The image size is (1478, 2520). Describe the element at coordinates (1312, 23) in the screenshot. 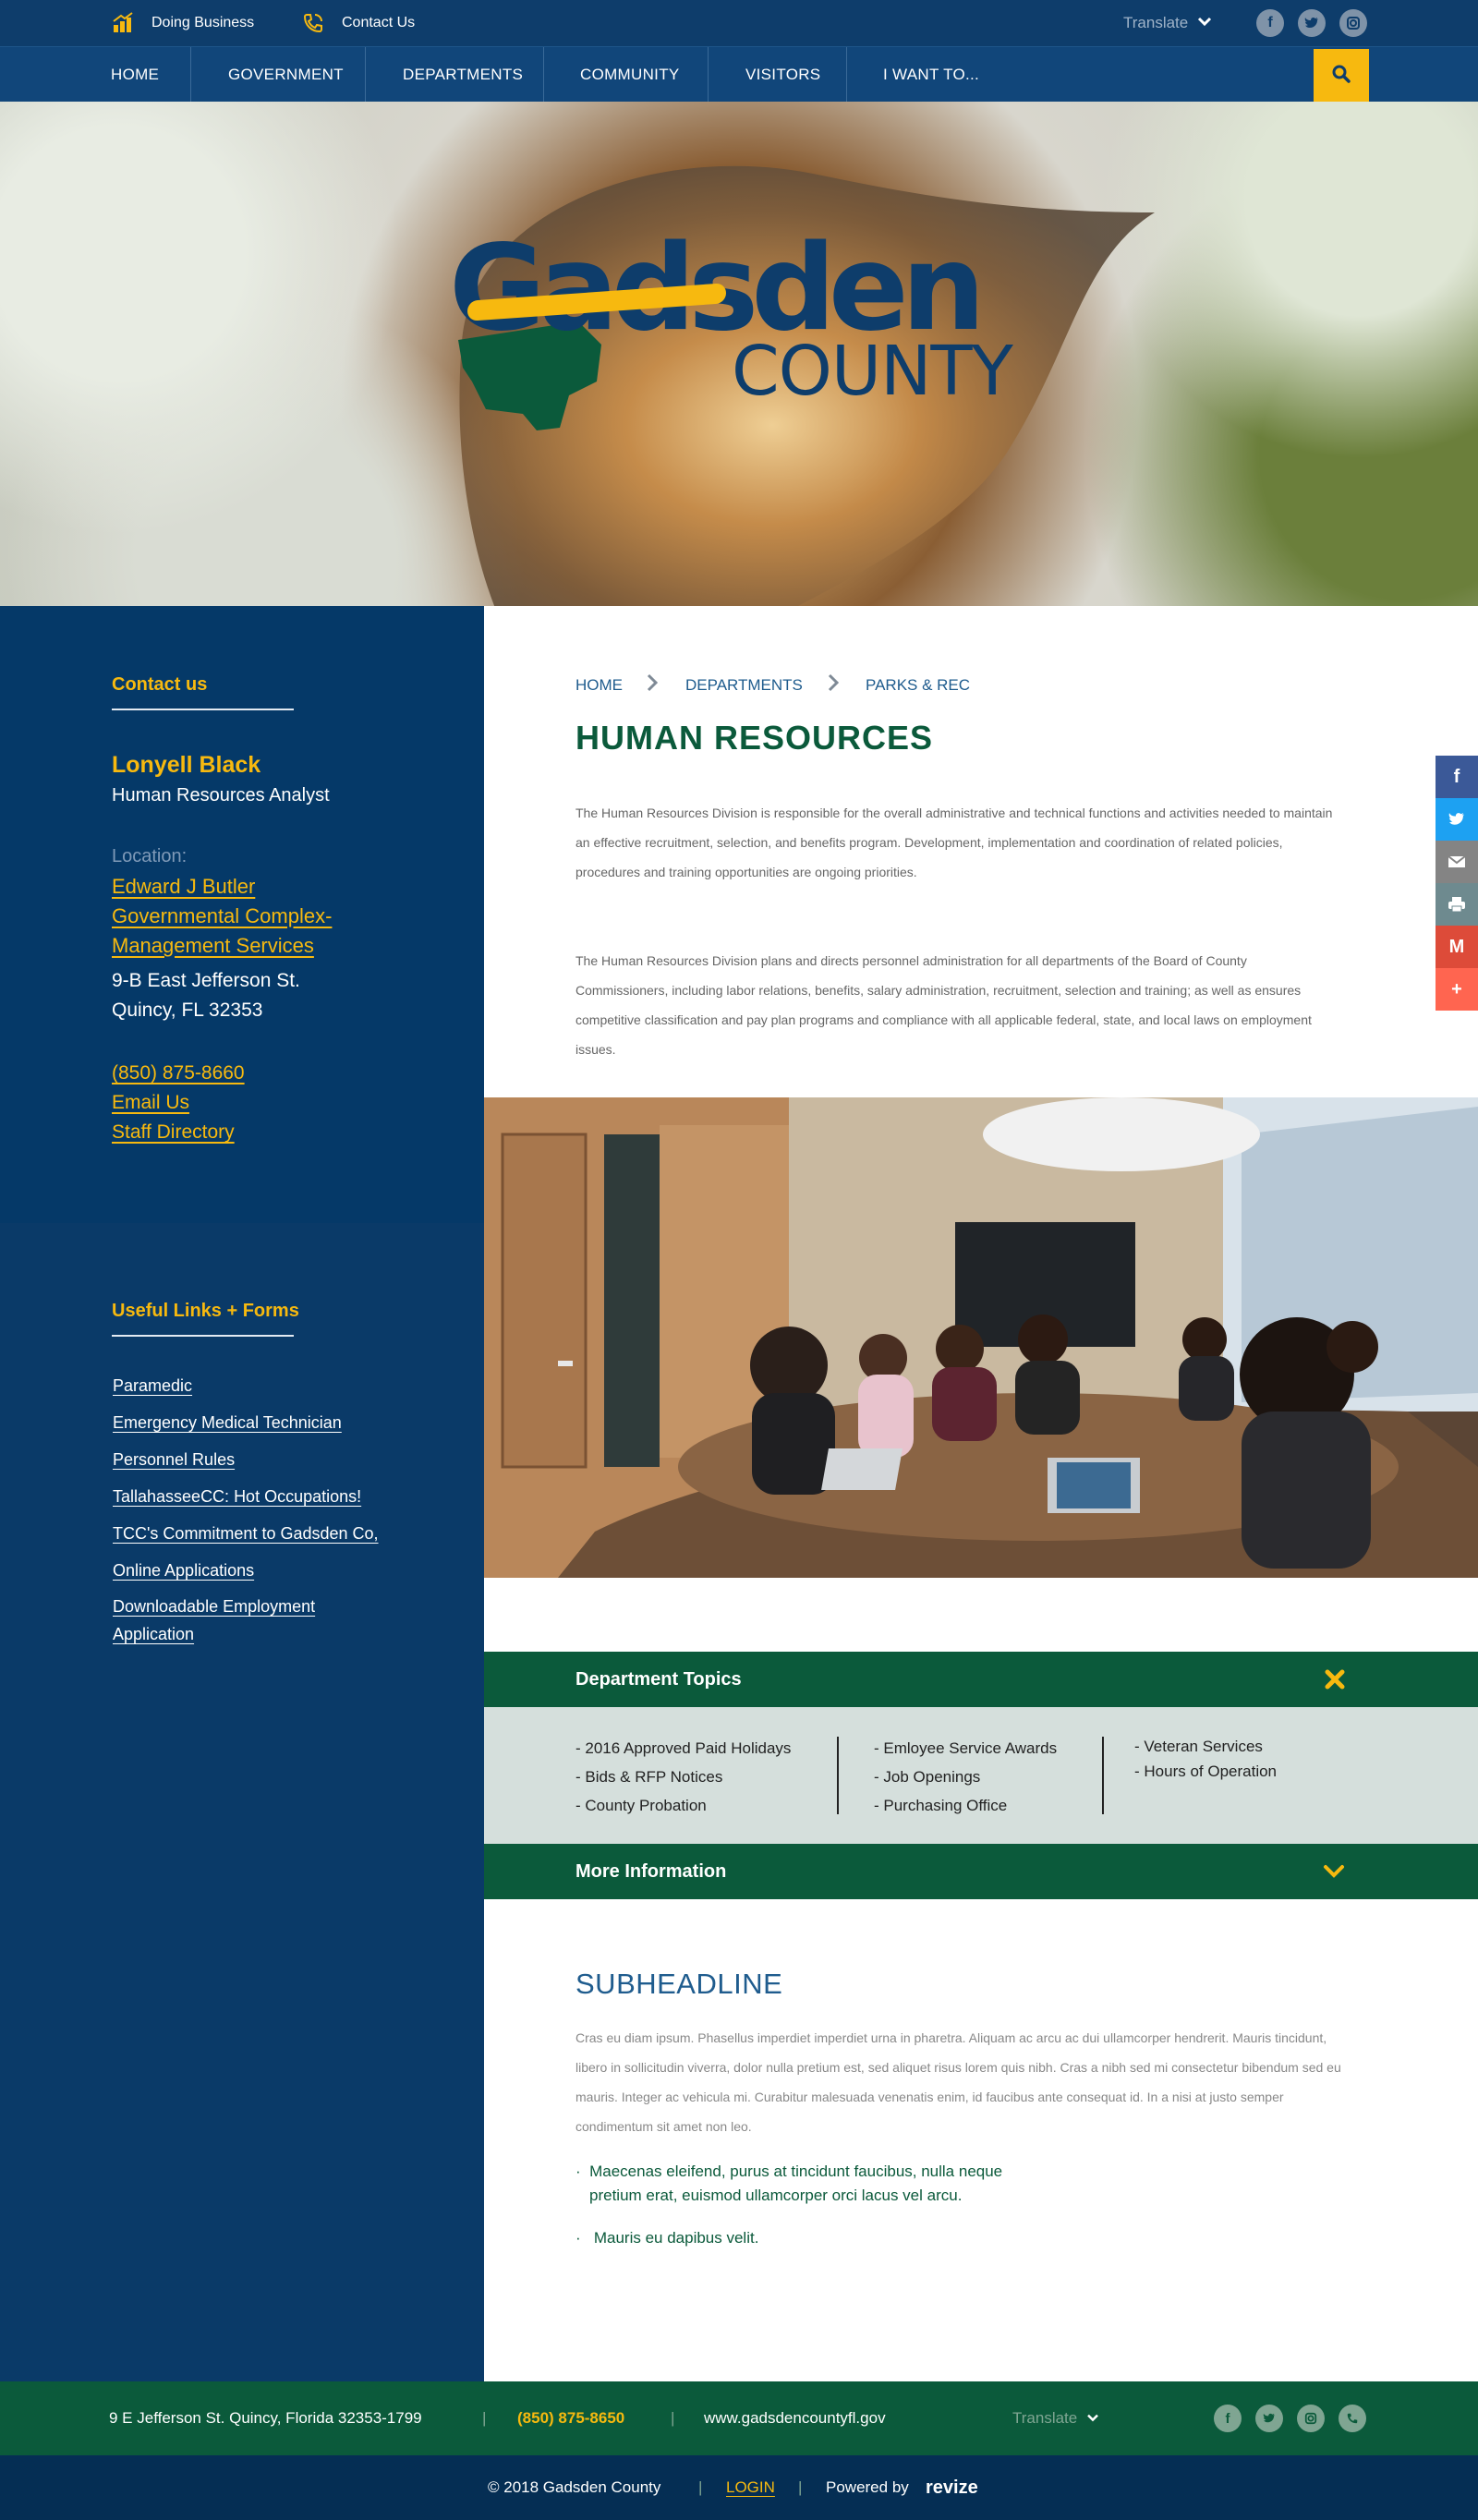

I see `twitter-icon` at that location.